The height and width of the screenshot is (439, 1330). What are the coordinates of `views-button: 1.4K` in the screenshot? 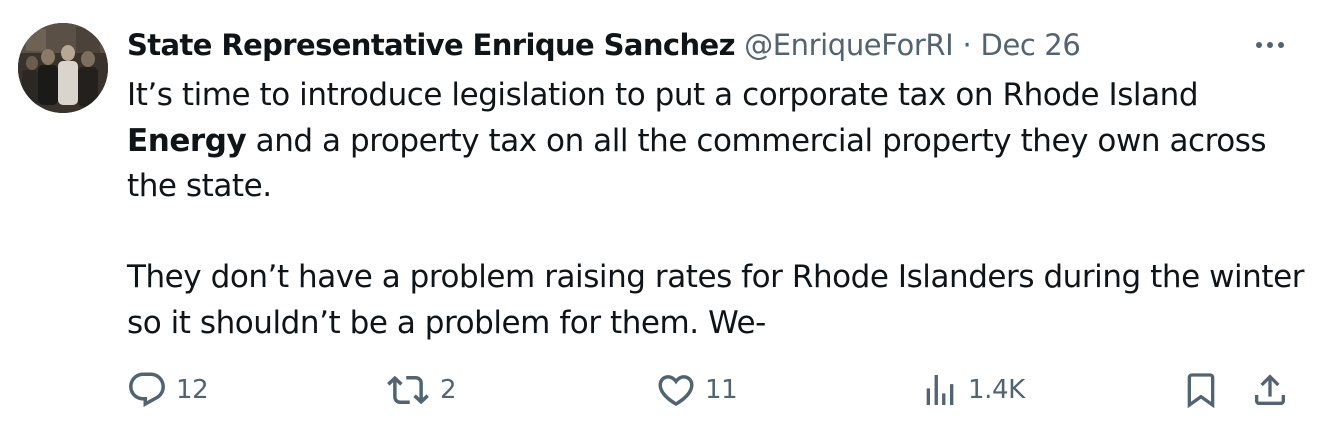 It's located at (972, 390).